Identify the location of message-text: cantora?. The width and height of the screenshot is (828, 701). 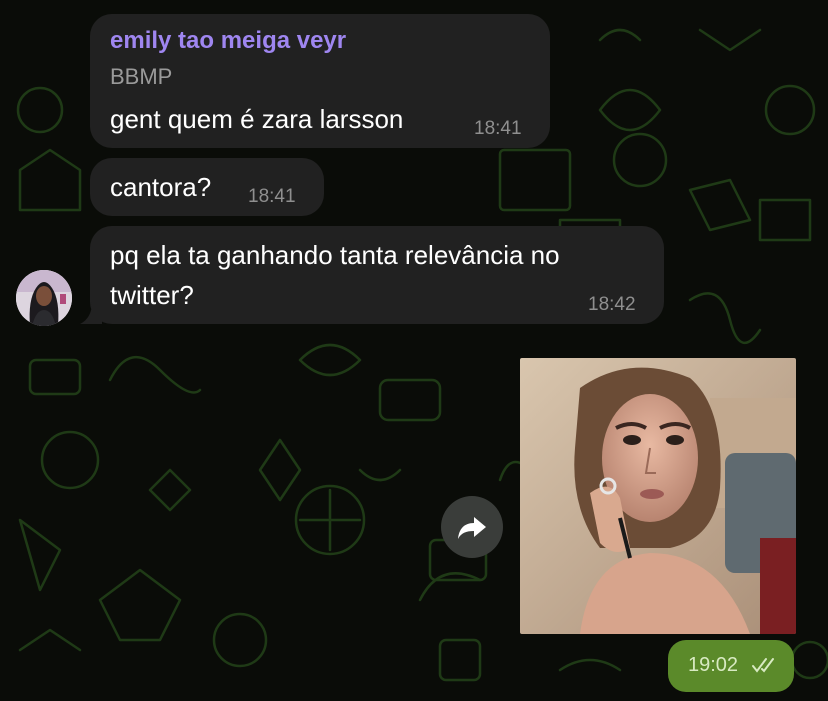
(161, 187).